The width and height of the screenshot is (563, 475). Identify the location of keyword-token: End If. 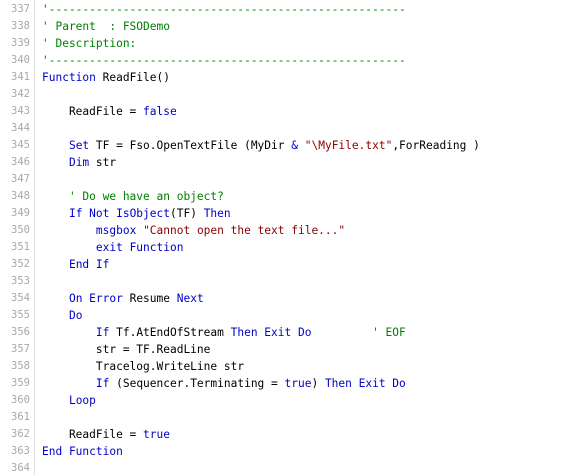
(89, 264).